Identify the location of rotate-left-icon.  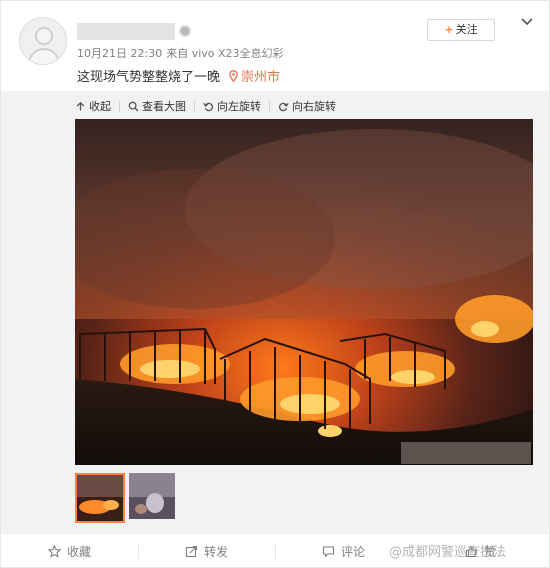
(208, 106).